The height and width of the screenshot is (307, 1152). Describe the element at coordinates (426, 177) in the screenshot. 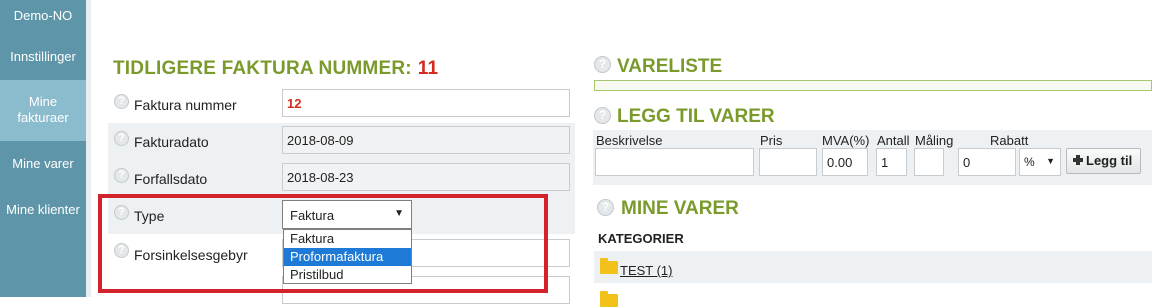

I see `due-date-field: 2018-08-23` at that location.